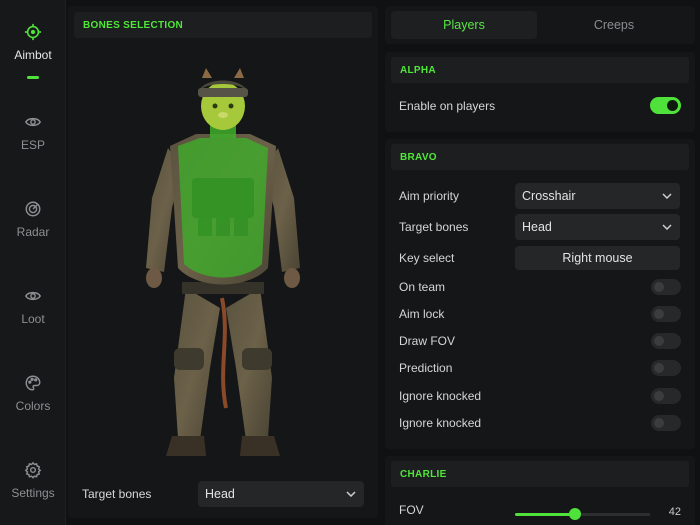 This screenshot has height=525, width=700. What do you see at coordinates (427, 341) in the screenshot?
I see `draw-fov-label: Draw FOV` at bounding box center [427, 341].